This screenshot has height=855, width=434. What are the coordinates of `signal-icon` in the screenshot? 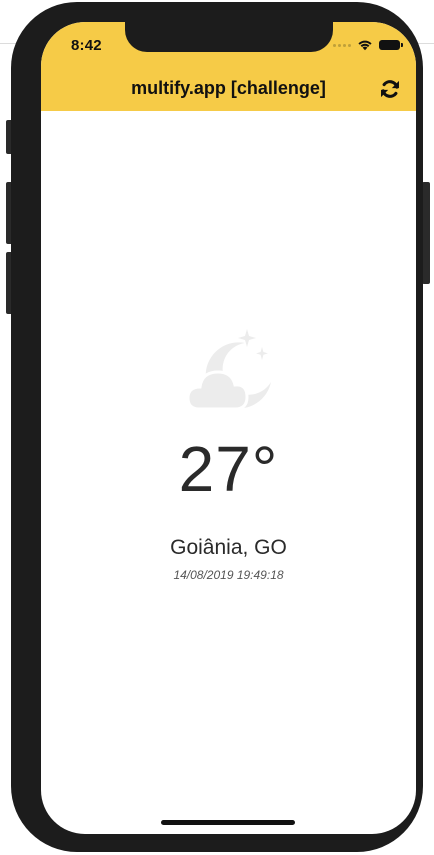 It's located at (342, 45).